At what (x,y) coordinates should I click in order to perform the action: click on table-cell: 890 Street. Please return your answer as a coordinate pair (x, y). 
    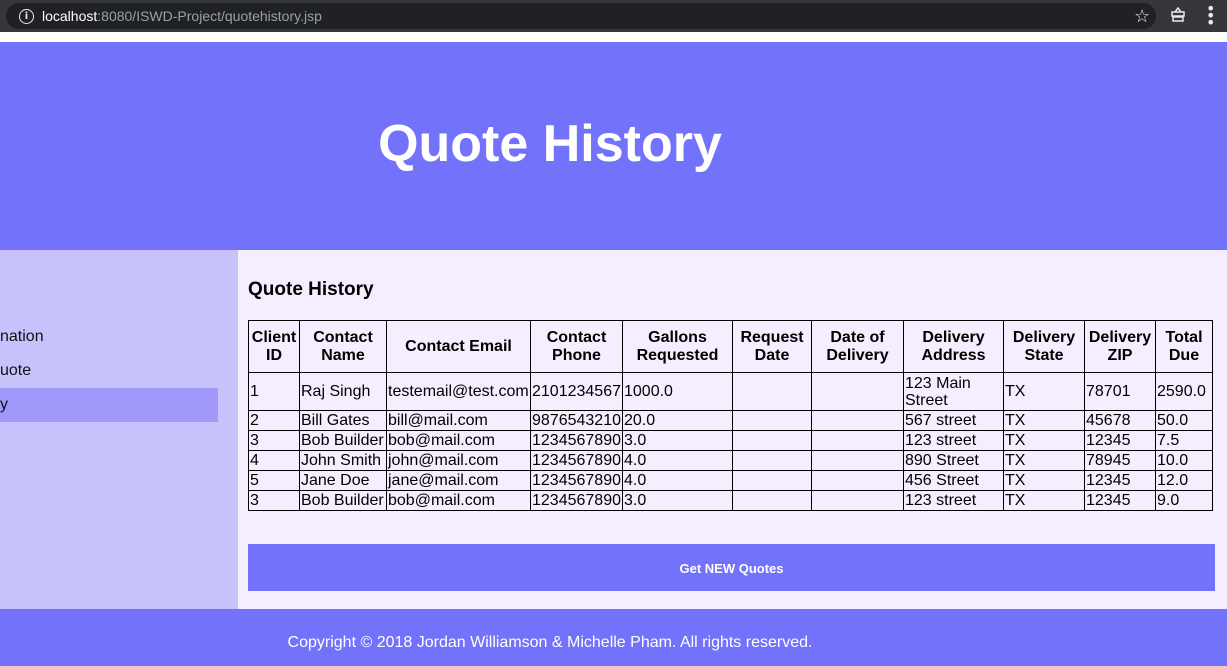
    Looking at the image, I should click on (953, 460).